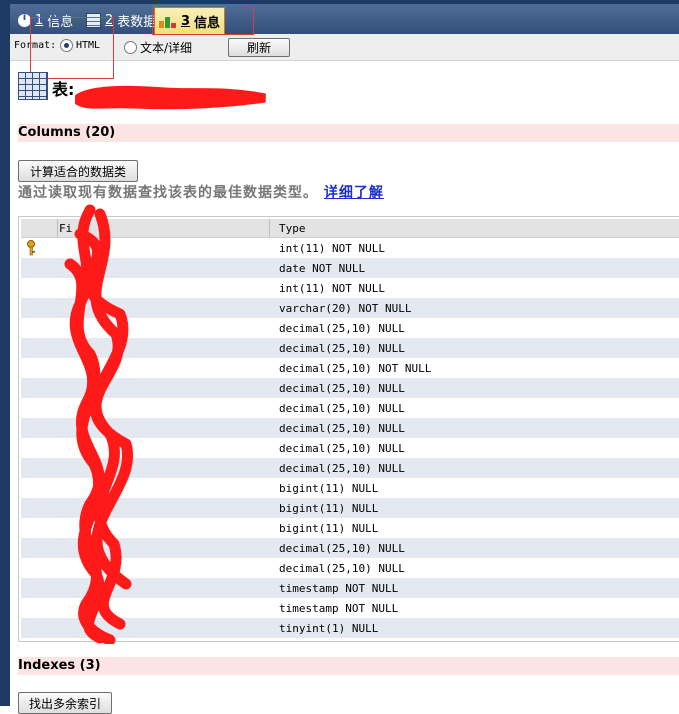  I want to click on table-title: 表:, so click(63, 89).